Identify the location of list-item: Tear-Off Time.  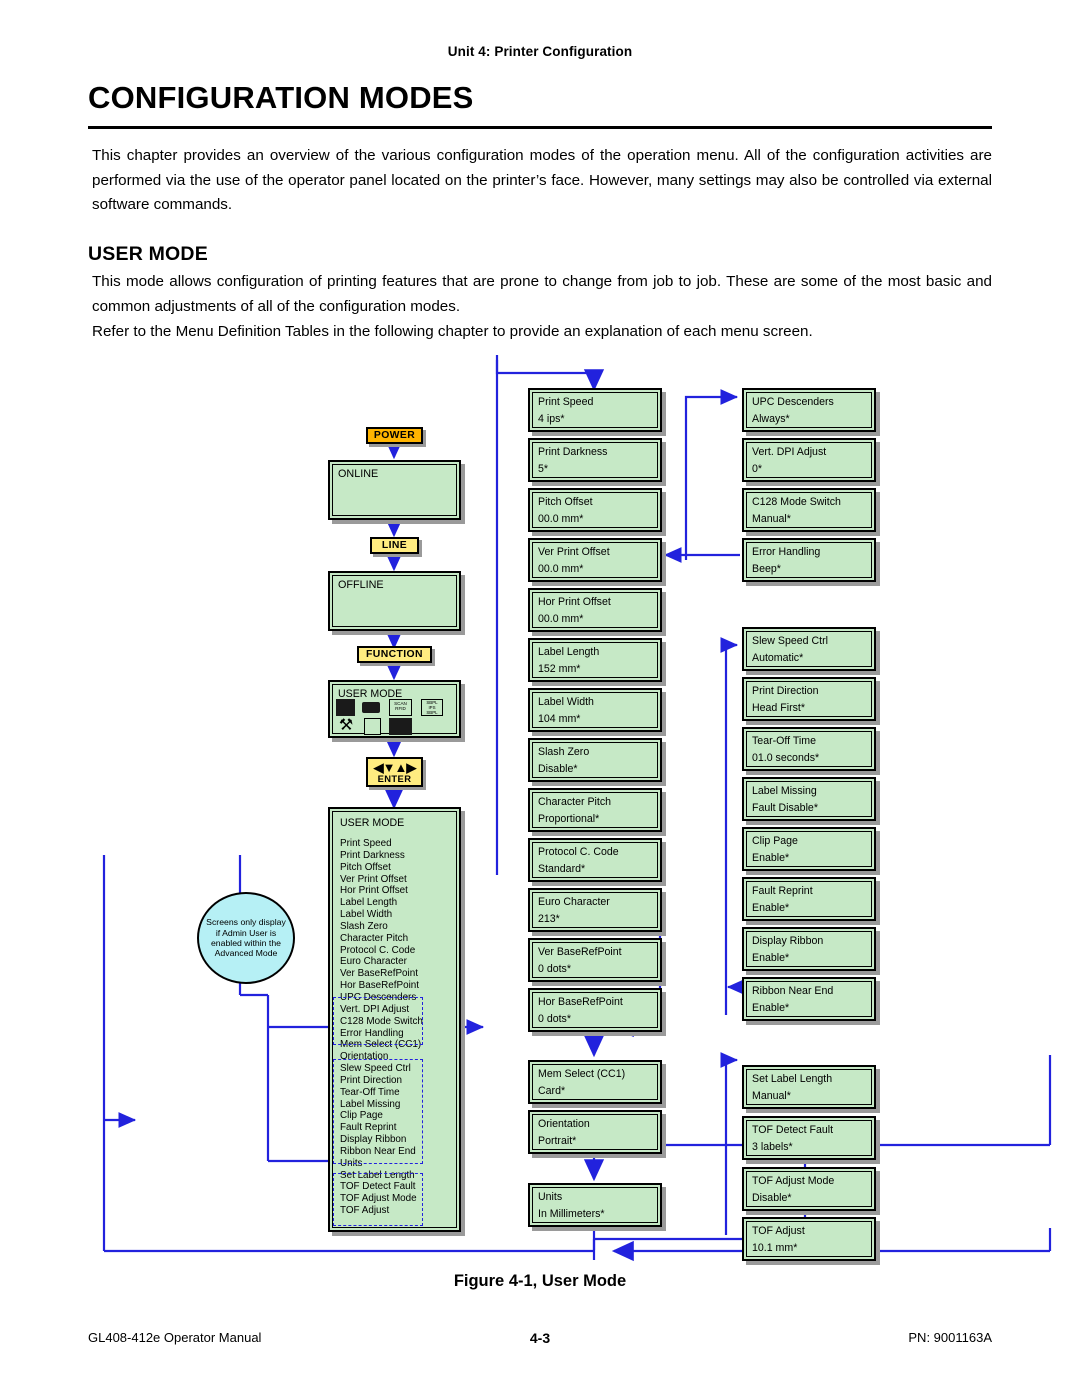
(394, 1093).